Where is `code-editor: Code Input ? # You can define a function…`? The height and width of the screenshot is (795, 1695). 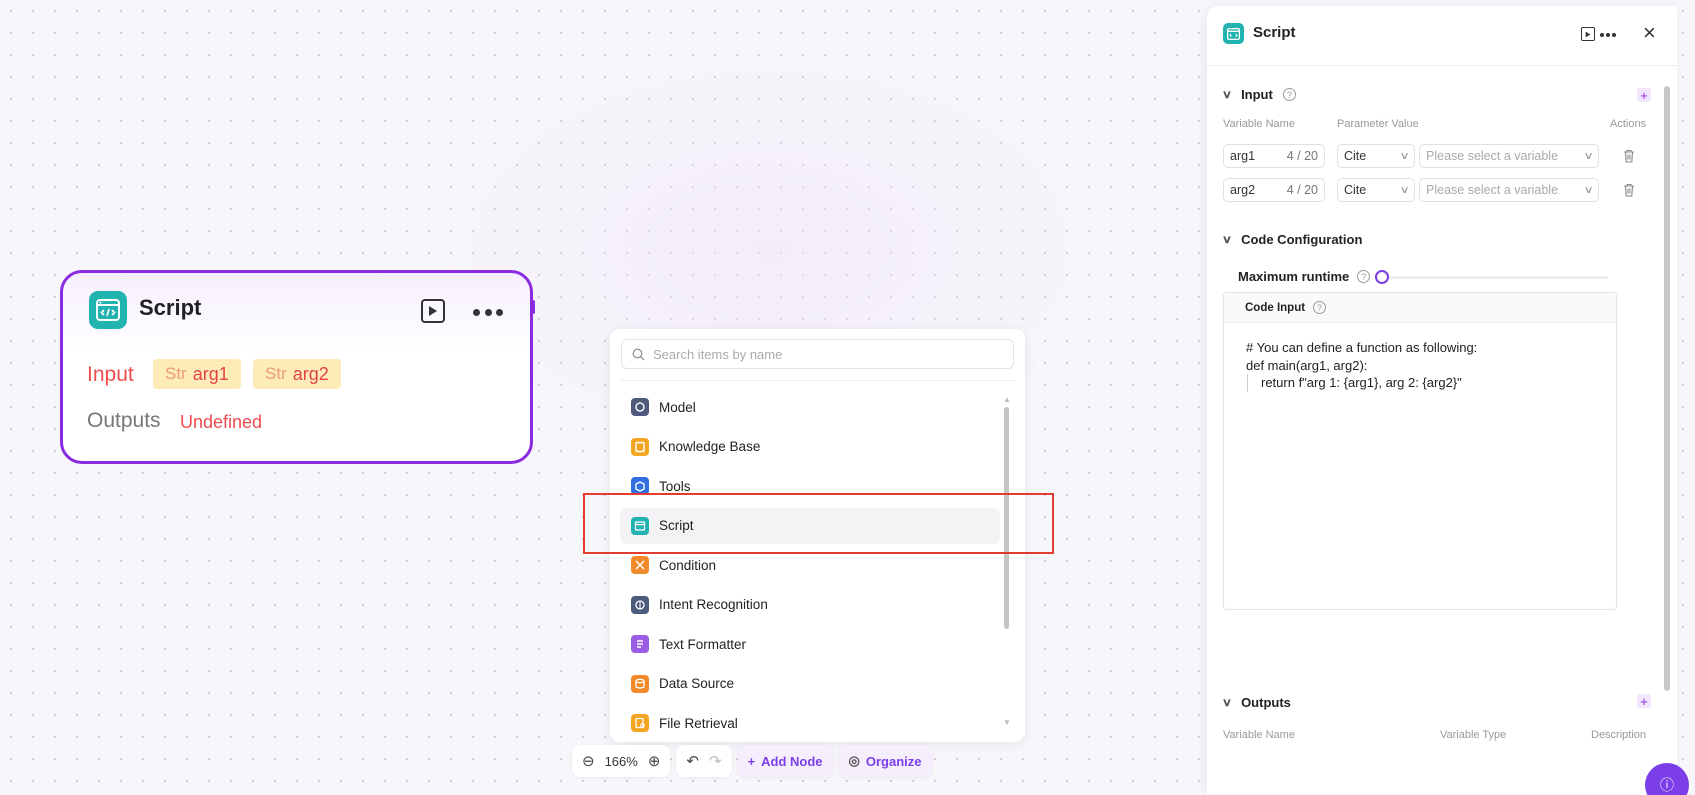
code-editor: Code Input ? # You can define a function… is located at coordinates (1420, 451).